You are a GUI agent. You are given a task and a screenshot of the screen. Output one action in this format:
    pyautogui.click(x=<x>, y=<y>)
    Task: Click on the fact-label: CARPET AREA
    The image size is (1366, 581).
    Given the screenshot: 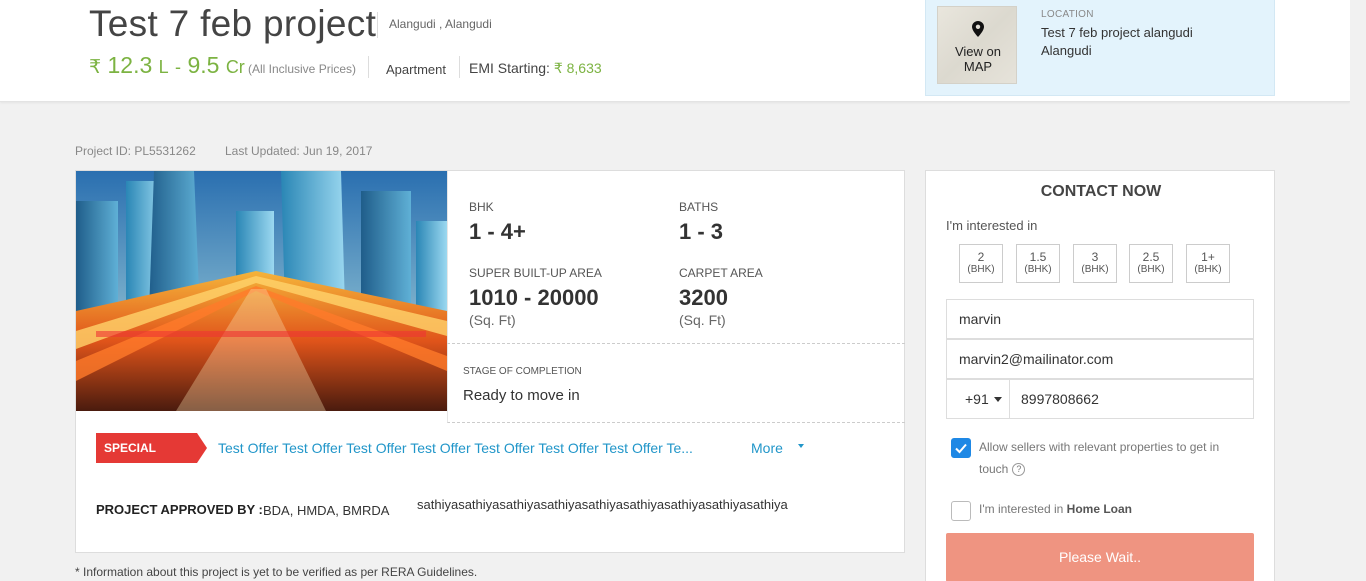 What is the action you would take?
    pyautogui.click(x=721, y=273)
    